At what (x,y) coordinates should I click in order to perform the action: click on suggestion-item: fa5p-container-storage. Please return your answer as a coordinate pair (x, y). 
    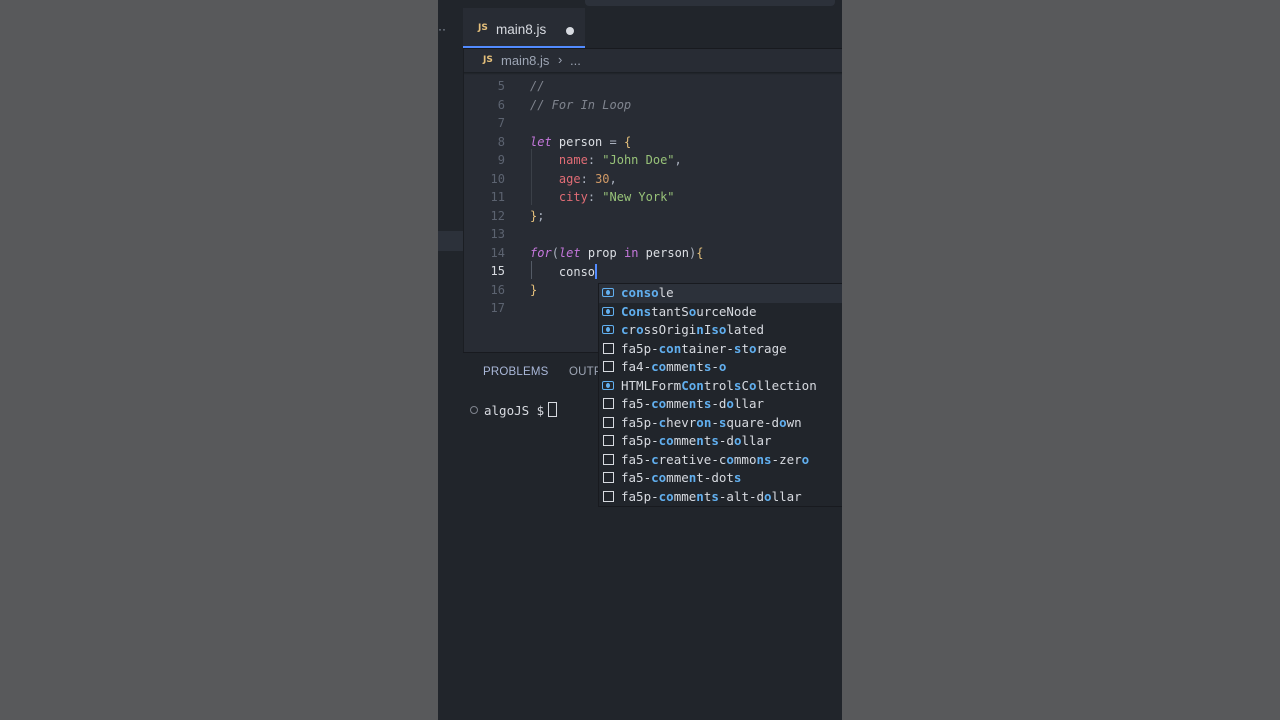
    Looking at the image, I should click on (720, 349).